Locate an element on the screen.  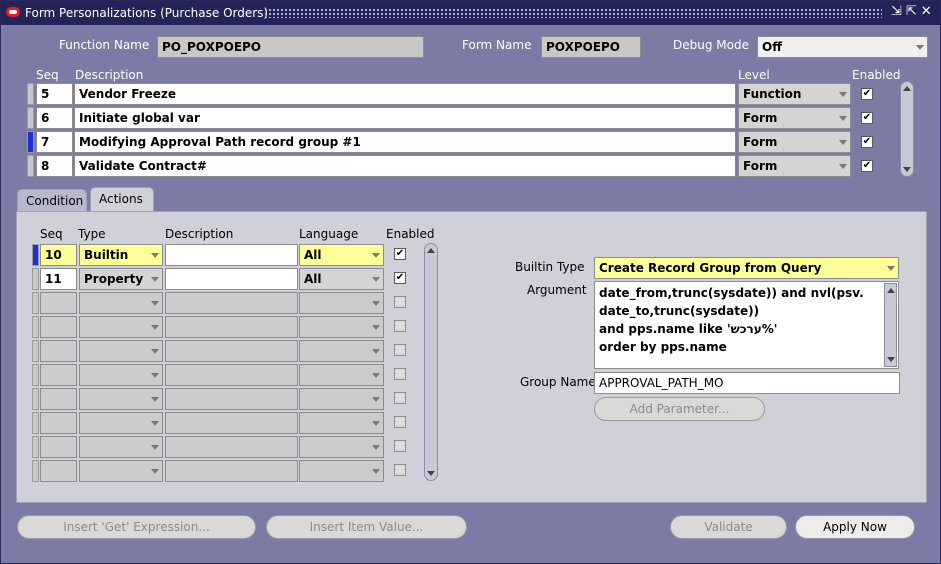
validate-button: Validate is located at coordinates (728, 527).